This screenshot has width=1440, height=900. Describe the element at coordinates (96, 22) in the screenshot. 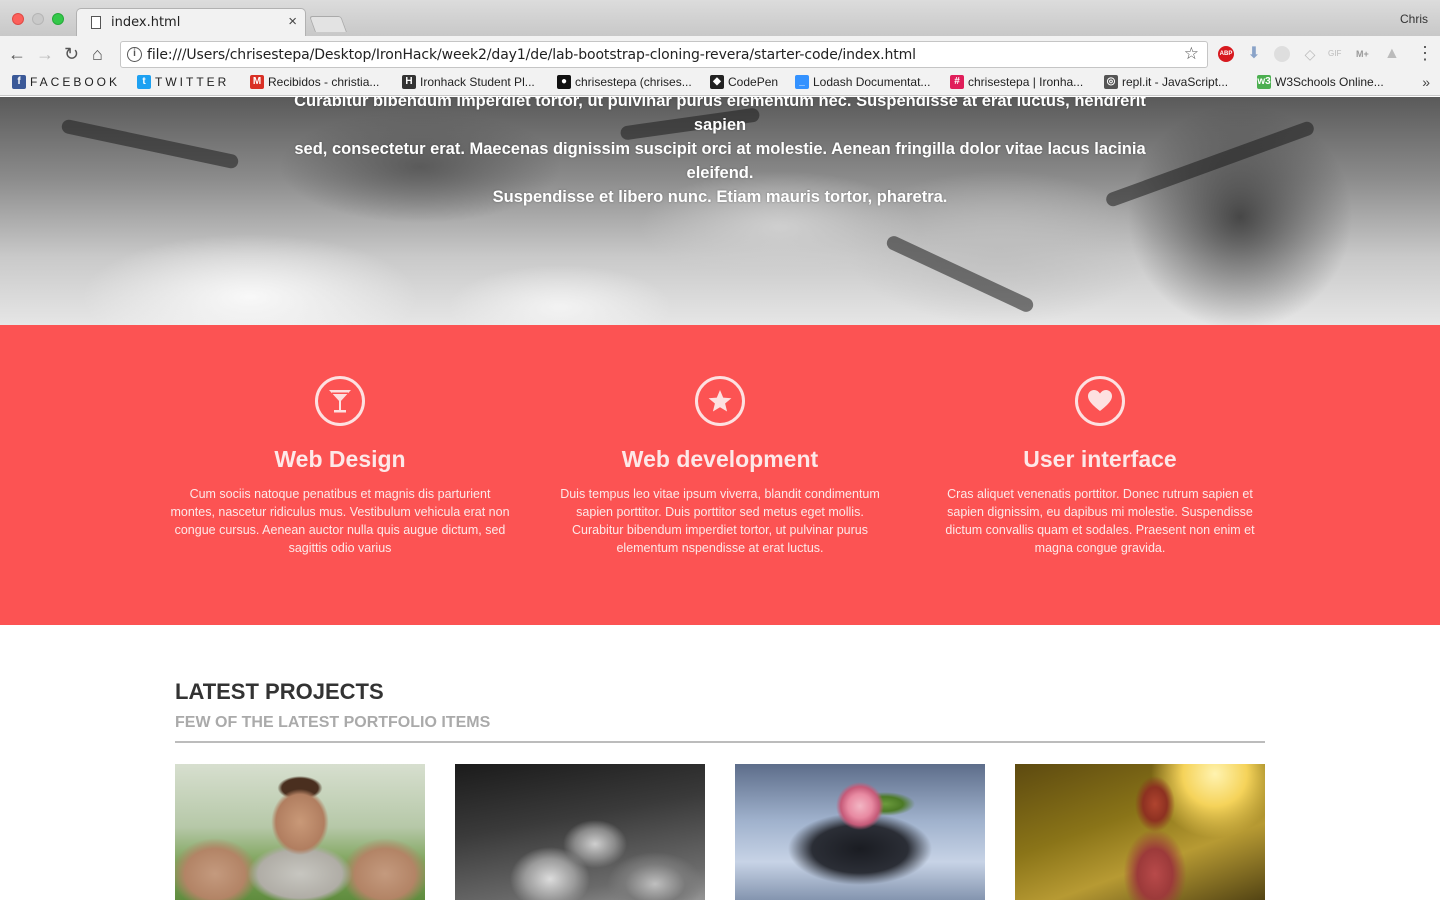

I see `file-icon` at that location.